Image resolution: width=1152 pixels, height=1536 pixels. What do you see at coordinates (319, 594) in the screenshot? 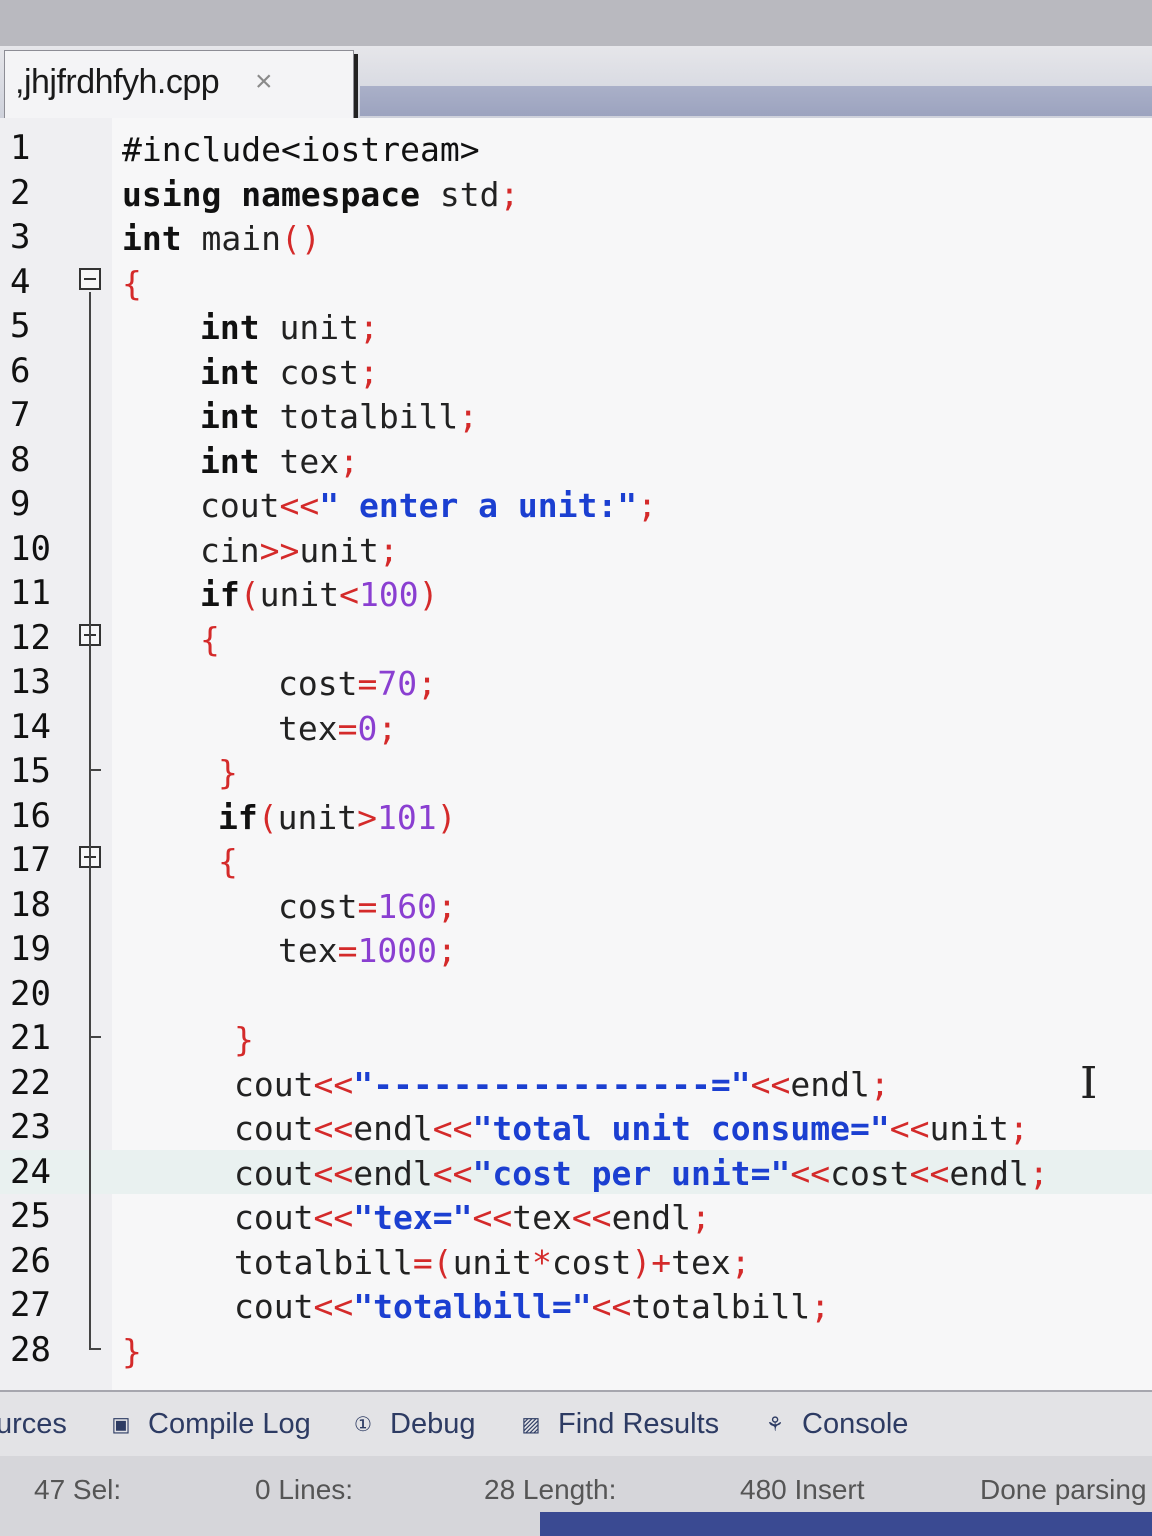
I see `code-text: if(unit<100)` at bounding box center [319, 594].